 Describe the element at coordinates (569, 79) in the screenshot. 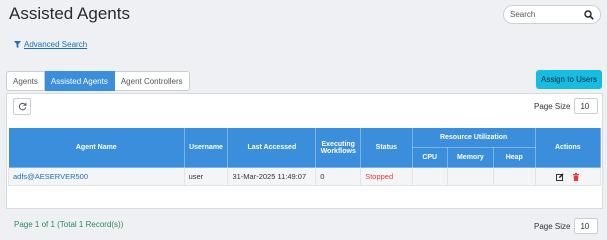

I see `assign-to-users-button: Assign to Users` at that location.